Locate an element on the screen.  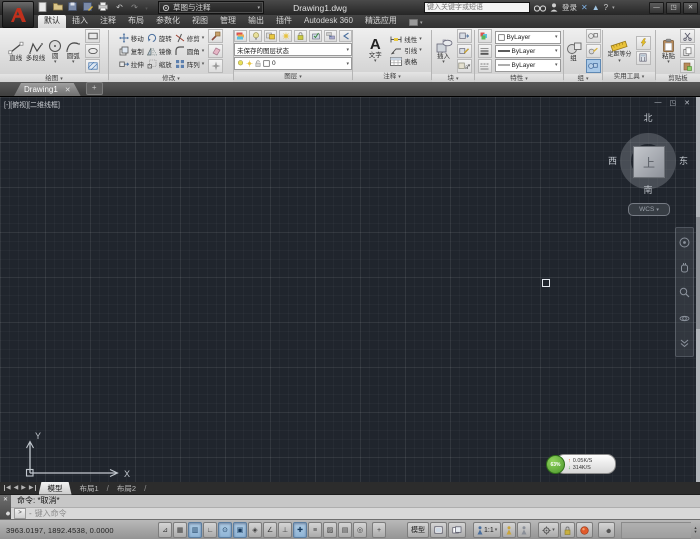
panel-label-properties: 特性 ▾ is located at coordinates (519, 78).